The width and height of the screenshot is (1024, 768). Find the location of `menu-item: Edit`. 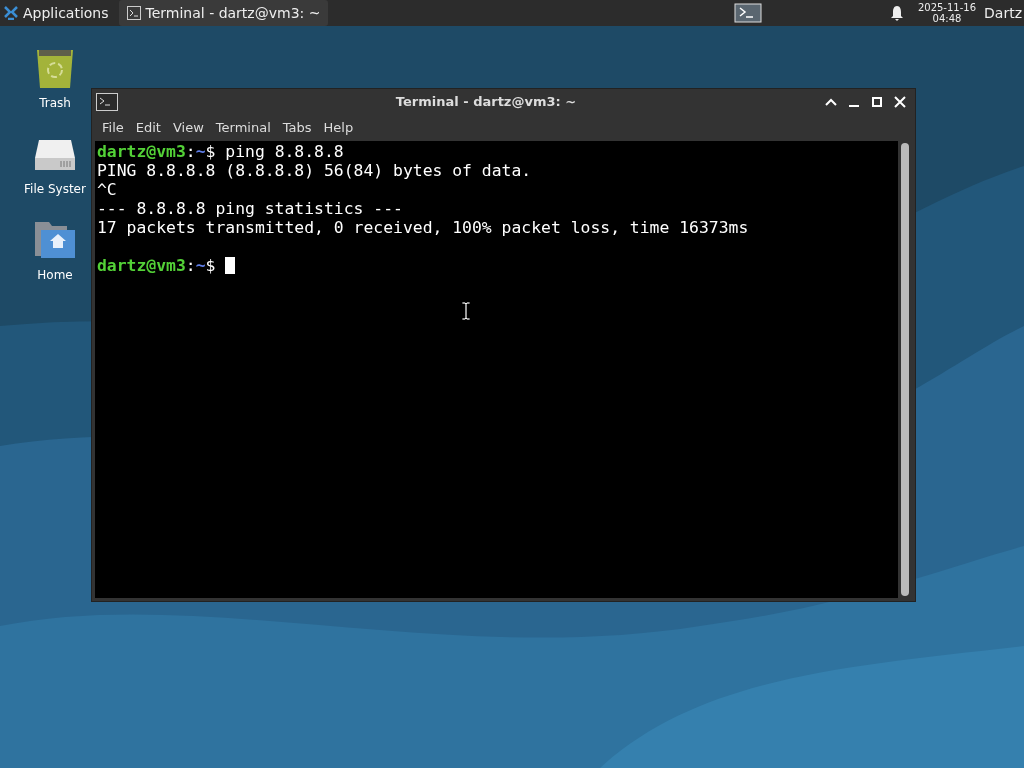

menu-item: Edit is located at coordinates (148, 127).